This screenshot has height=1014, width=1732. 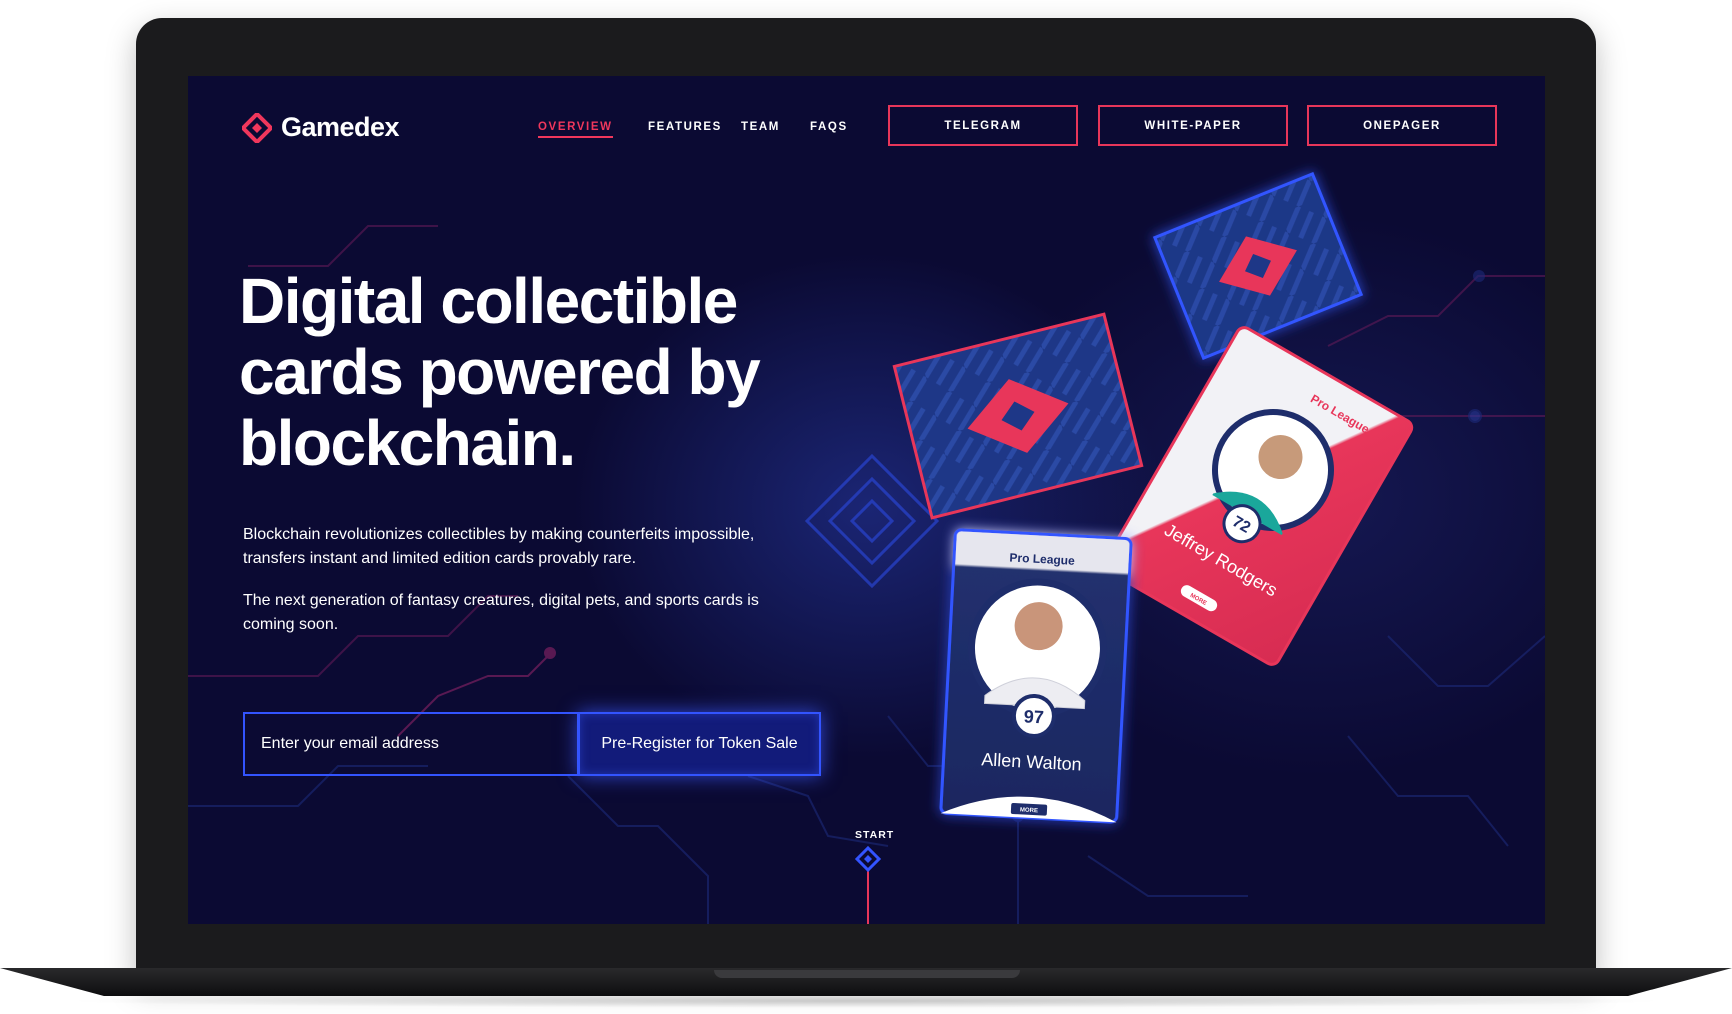 What do you see at coordinates (867, 974) in the screenshot?
I see `laptop-notch` at bounding box center [867, 974].